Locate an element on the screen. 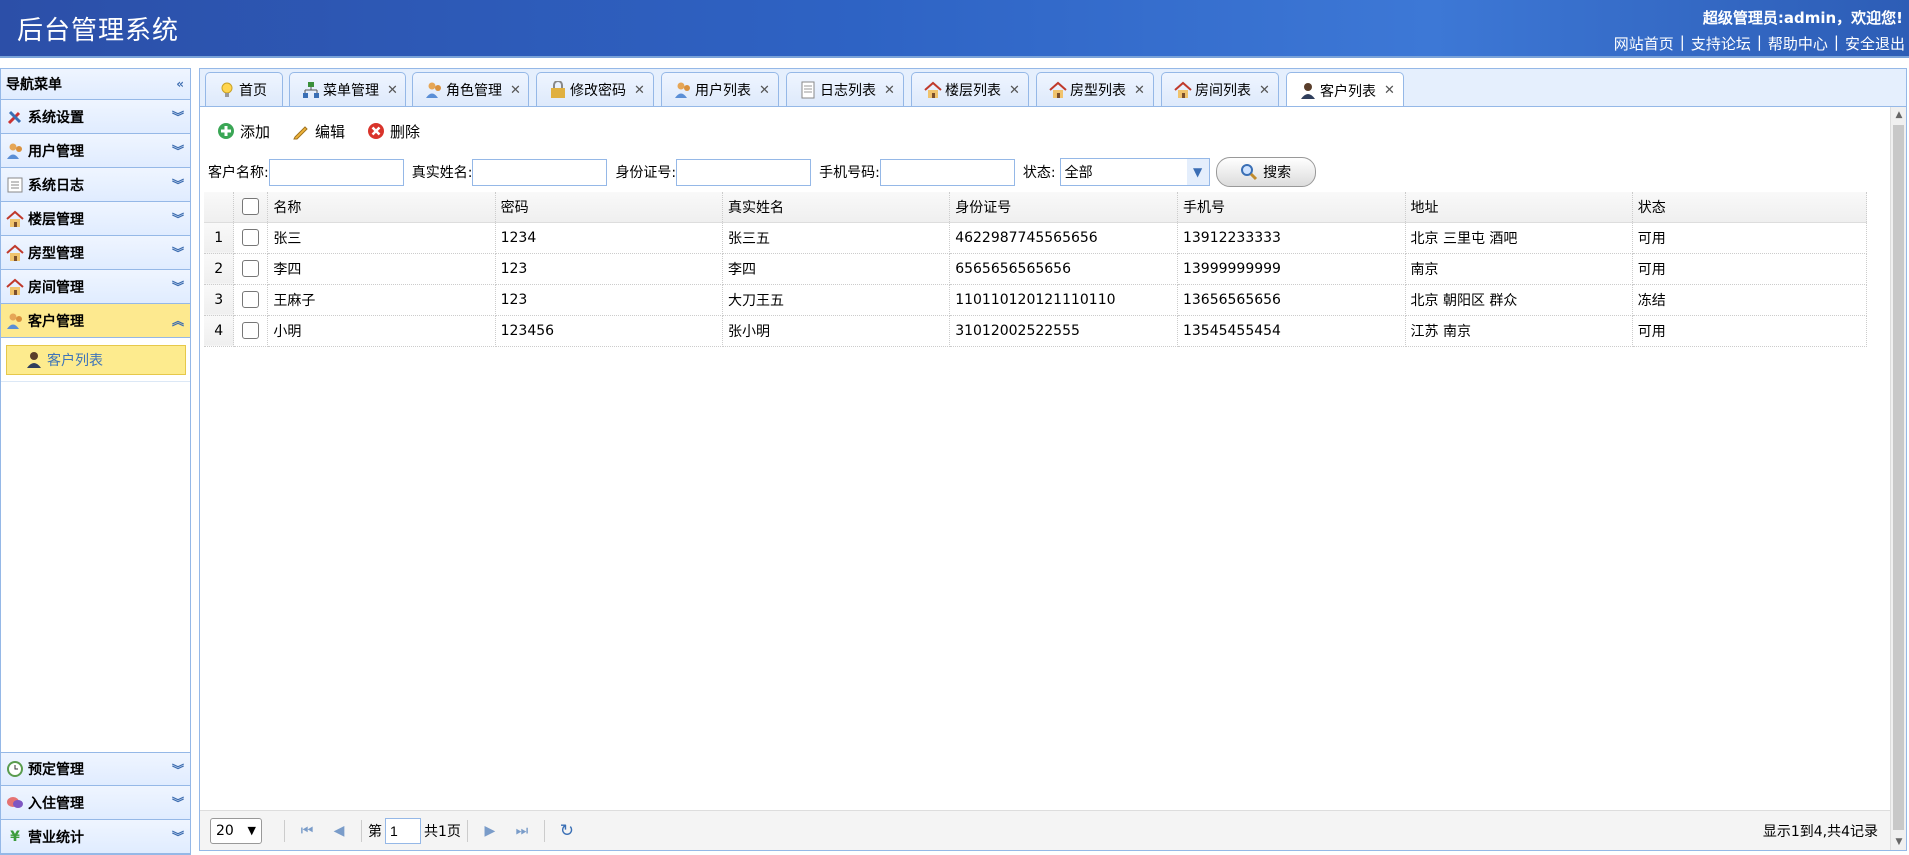 This screenshot has width=1909, height=855. tab-room-type-list: 房型列表 ✕ is located at coordinates (1095, 89).